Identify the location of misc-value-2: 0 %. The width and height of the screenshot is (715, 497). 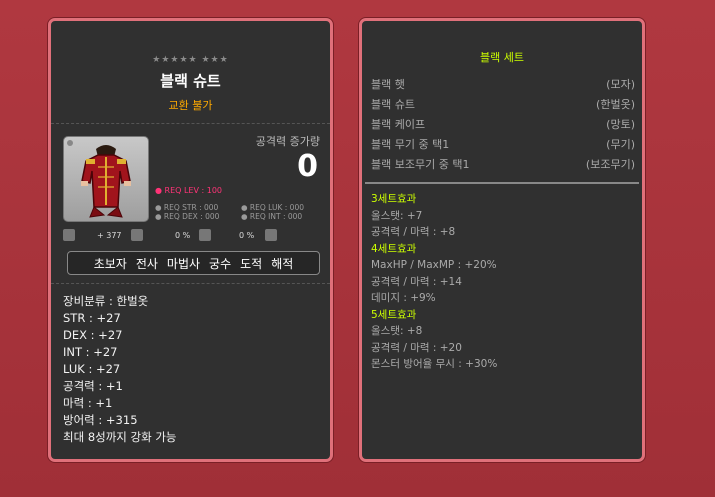
(183, 235).